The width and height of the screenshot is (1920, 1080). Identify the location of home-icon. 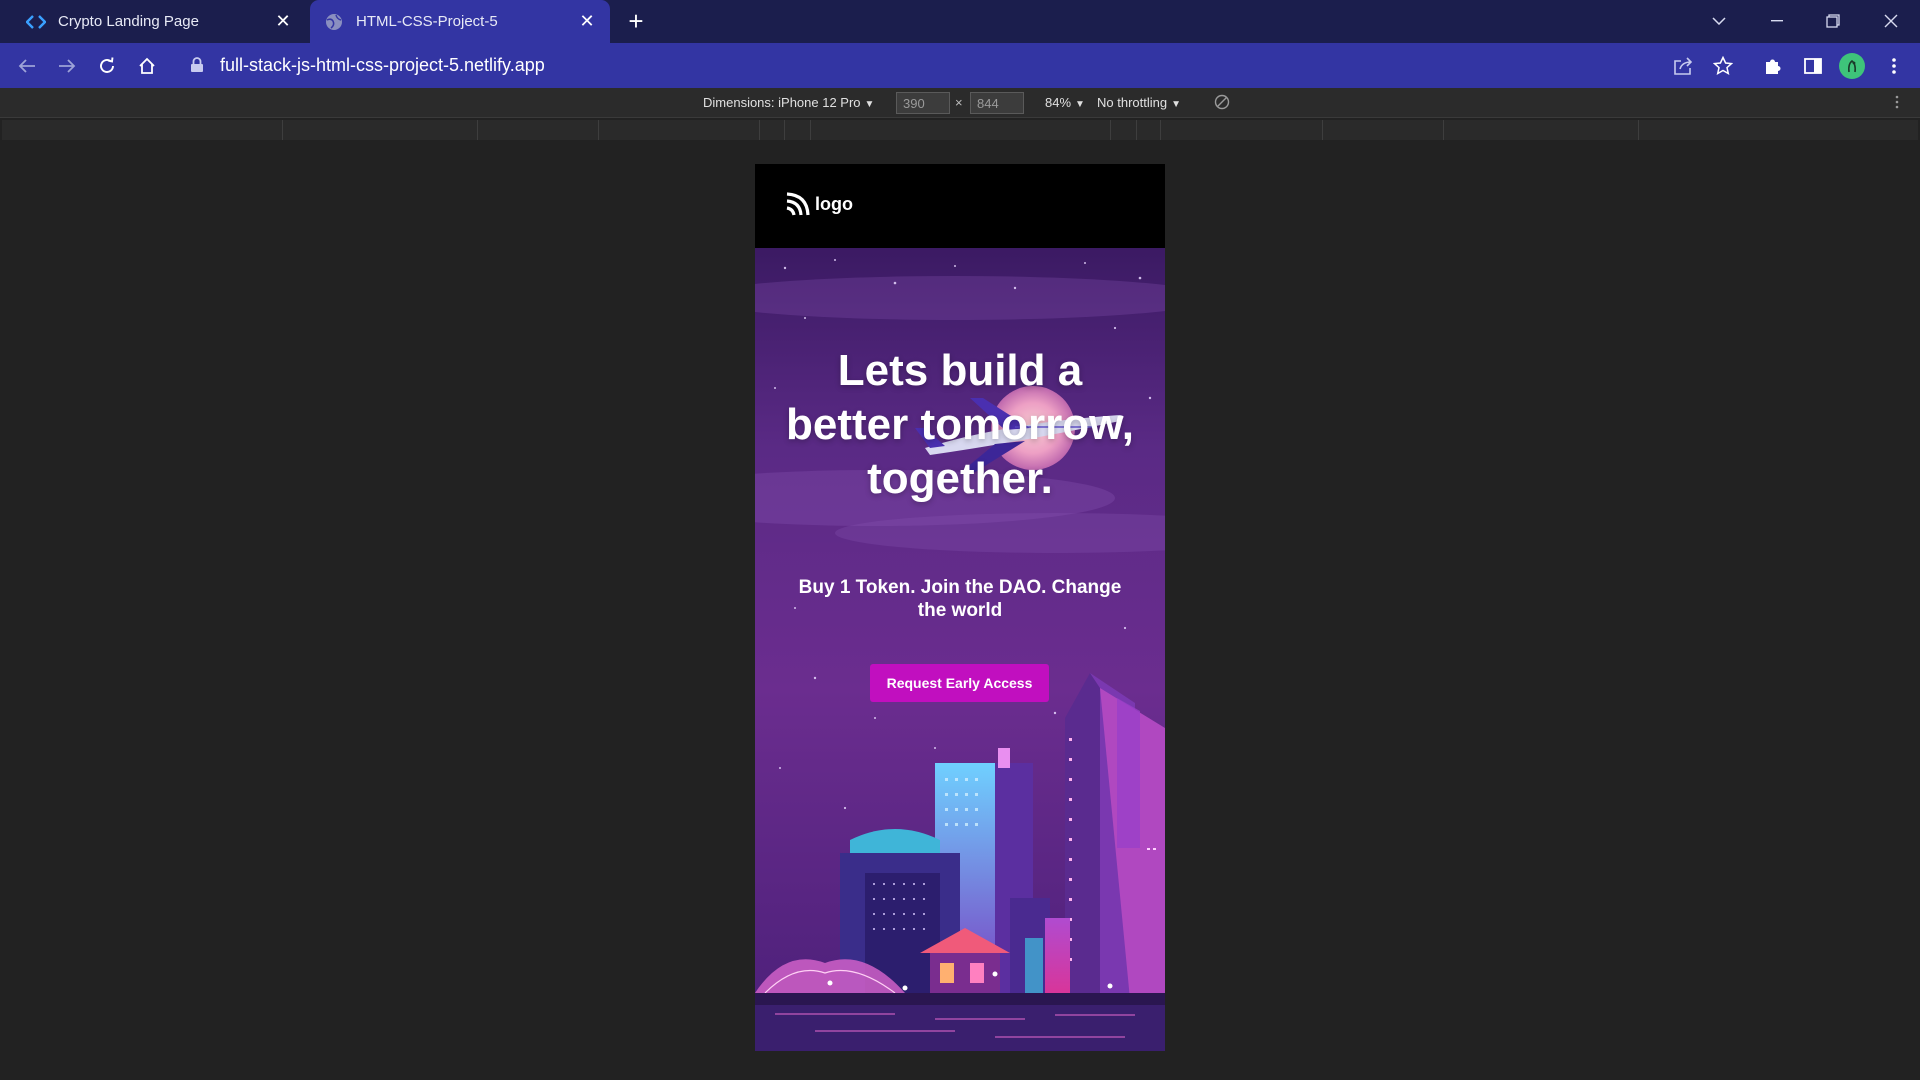
(147, 66).